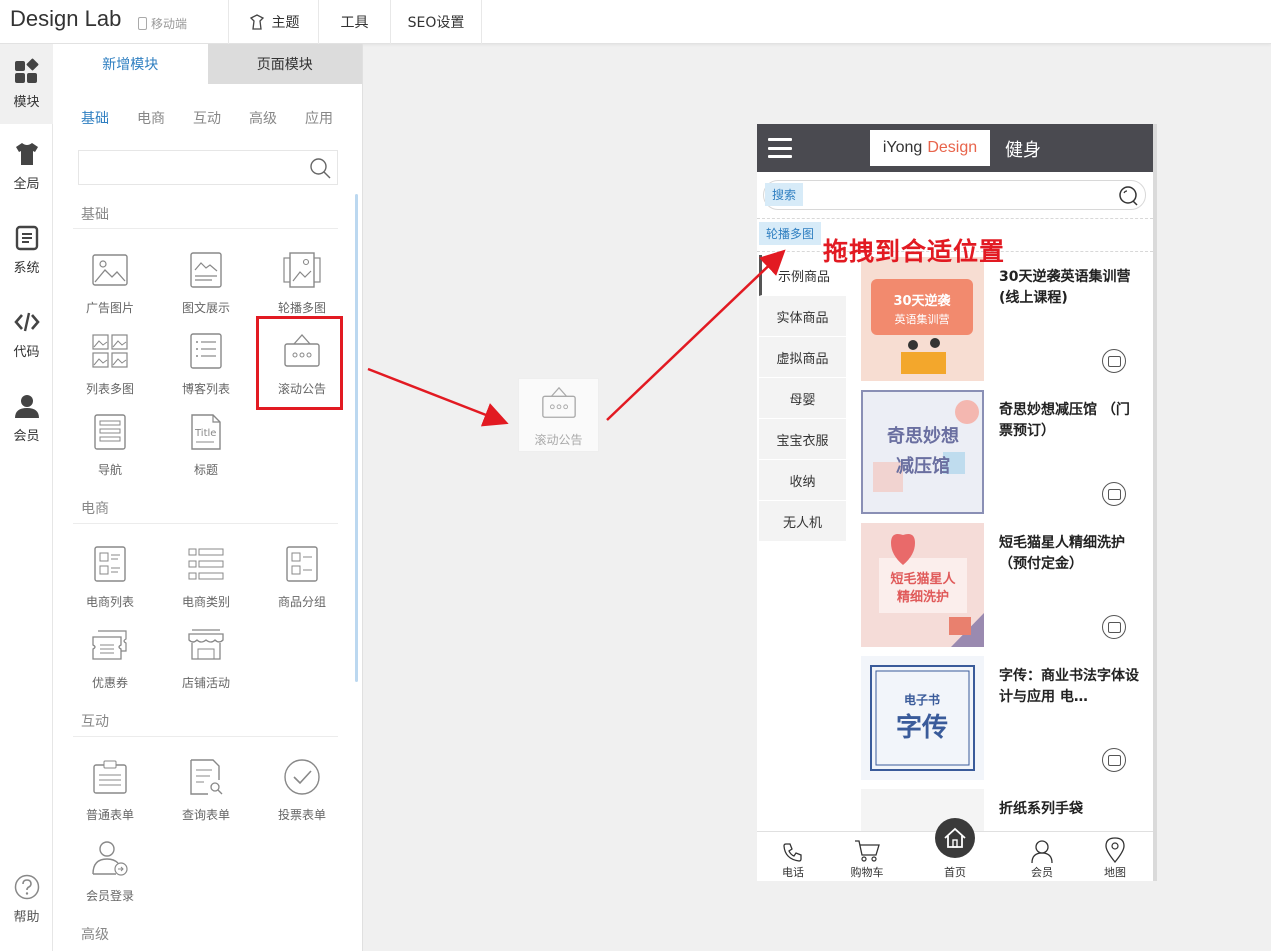 This screenshot has height=951, width=1271. What do you see at coordinates (1115, 856) in the screenshot?
I see `bottom-nav-map: 地图` at bounding box center [1115, 856].